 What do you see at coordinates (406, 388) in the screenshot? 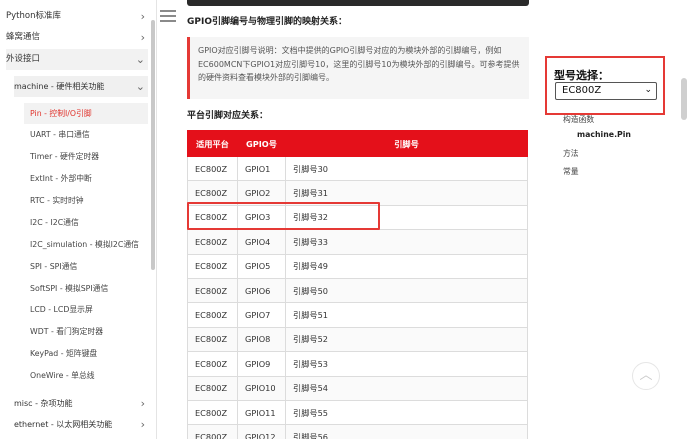
I see `cell-pin: 引脚号54` at bounding box center [406, 388].